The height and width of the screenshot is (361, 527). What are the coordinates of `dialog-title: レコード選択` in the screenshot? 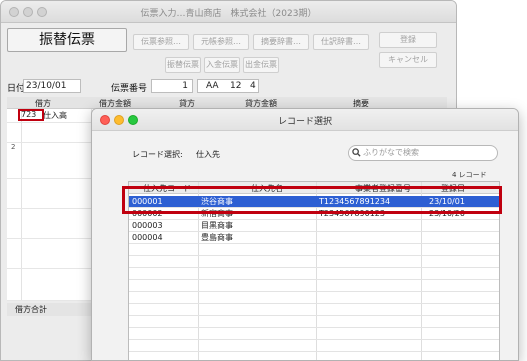 It's located at (304, 122).